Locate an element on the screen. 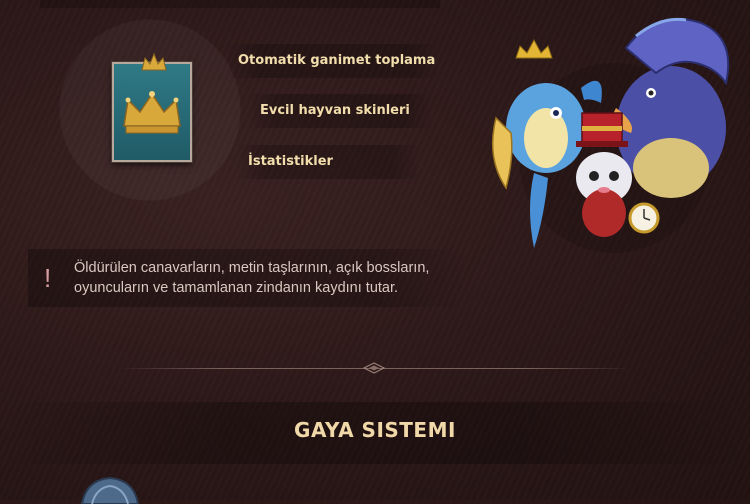 The width and height of the screenshot is (750, 504). top-strip is located at coordinates (240, 4).